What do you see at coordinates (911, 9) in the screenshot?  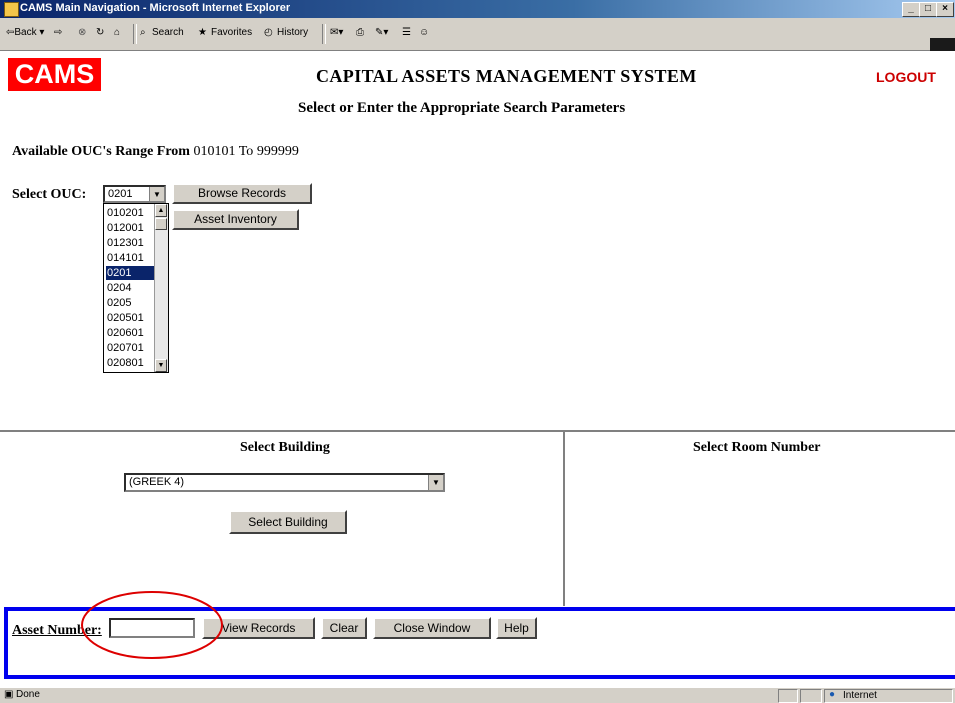 I see `minimize-button: _` at bounding box center [911, 9].